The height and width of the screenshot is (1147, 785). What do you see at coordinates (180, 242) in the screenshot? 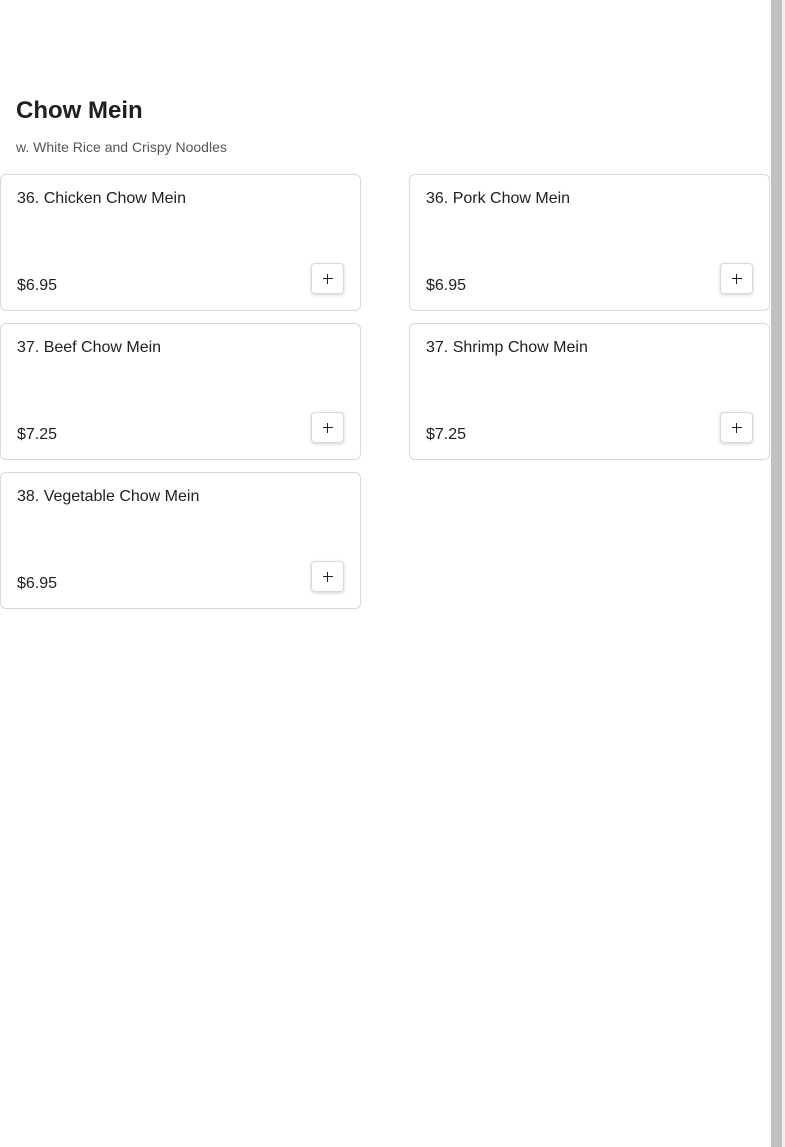
I see `menu-item-card: 36. Chicken Chow Mein $6.95` at bounding box center [180, 242].